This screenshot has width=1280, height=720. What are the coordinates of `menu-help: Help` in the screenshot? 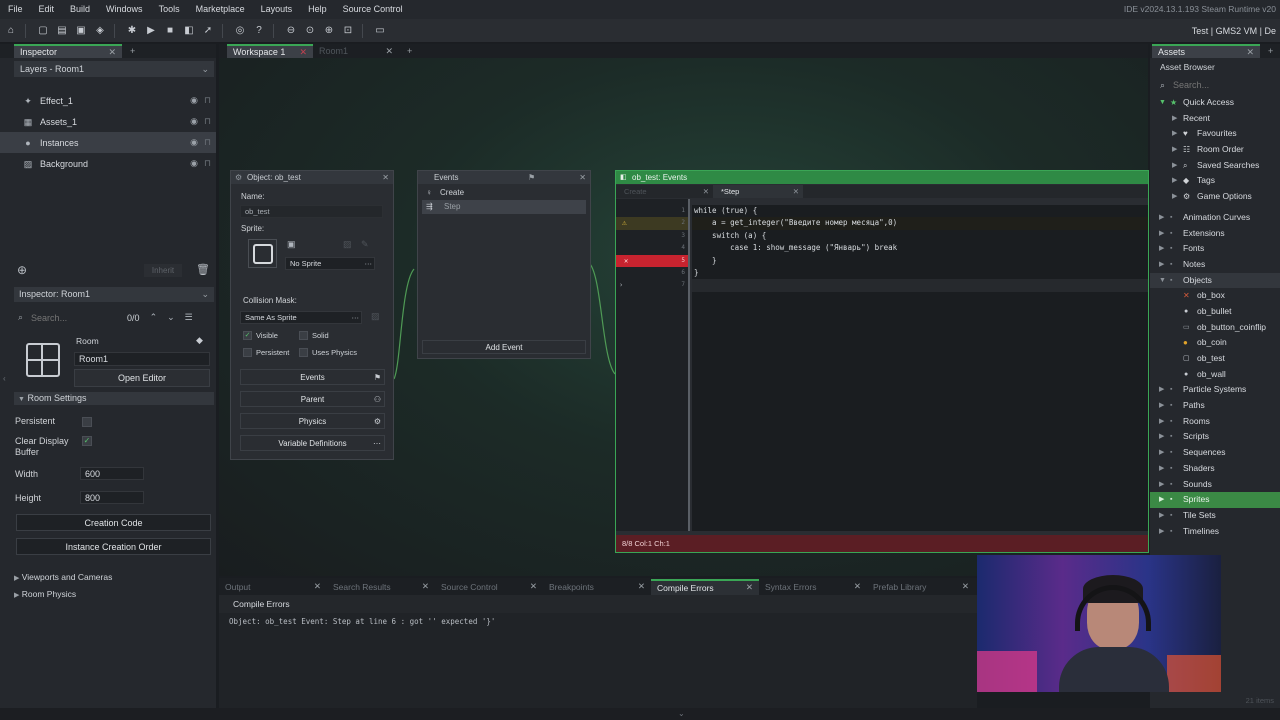 It's located at (317, 9).